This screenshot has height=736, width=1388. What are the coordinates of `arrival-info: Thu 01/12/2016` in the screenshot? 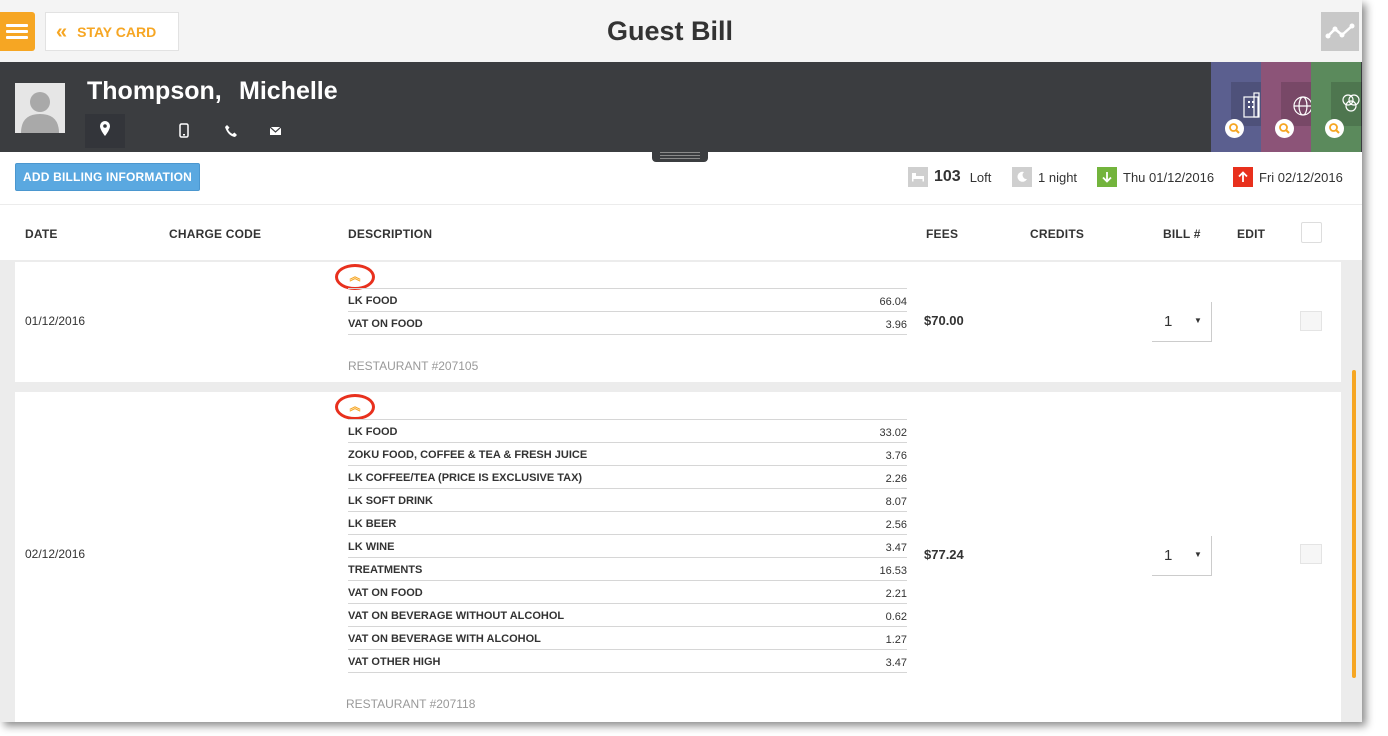 It's located at (1155, 177).